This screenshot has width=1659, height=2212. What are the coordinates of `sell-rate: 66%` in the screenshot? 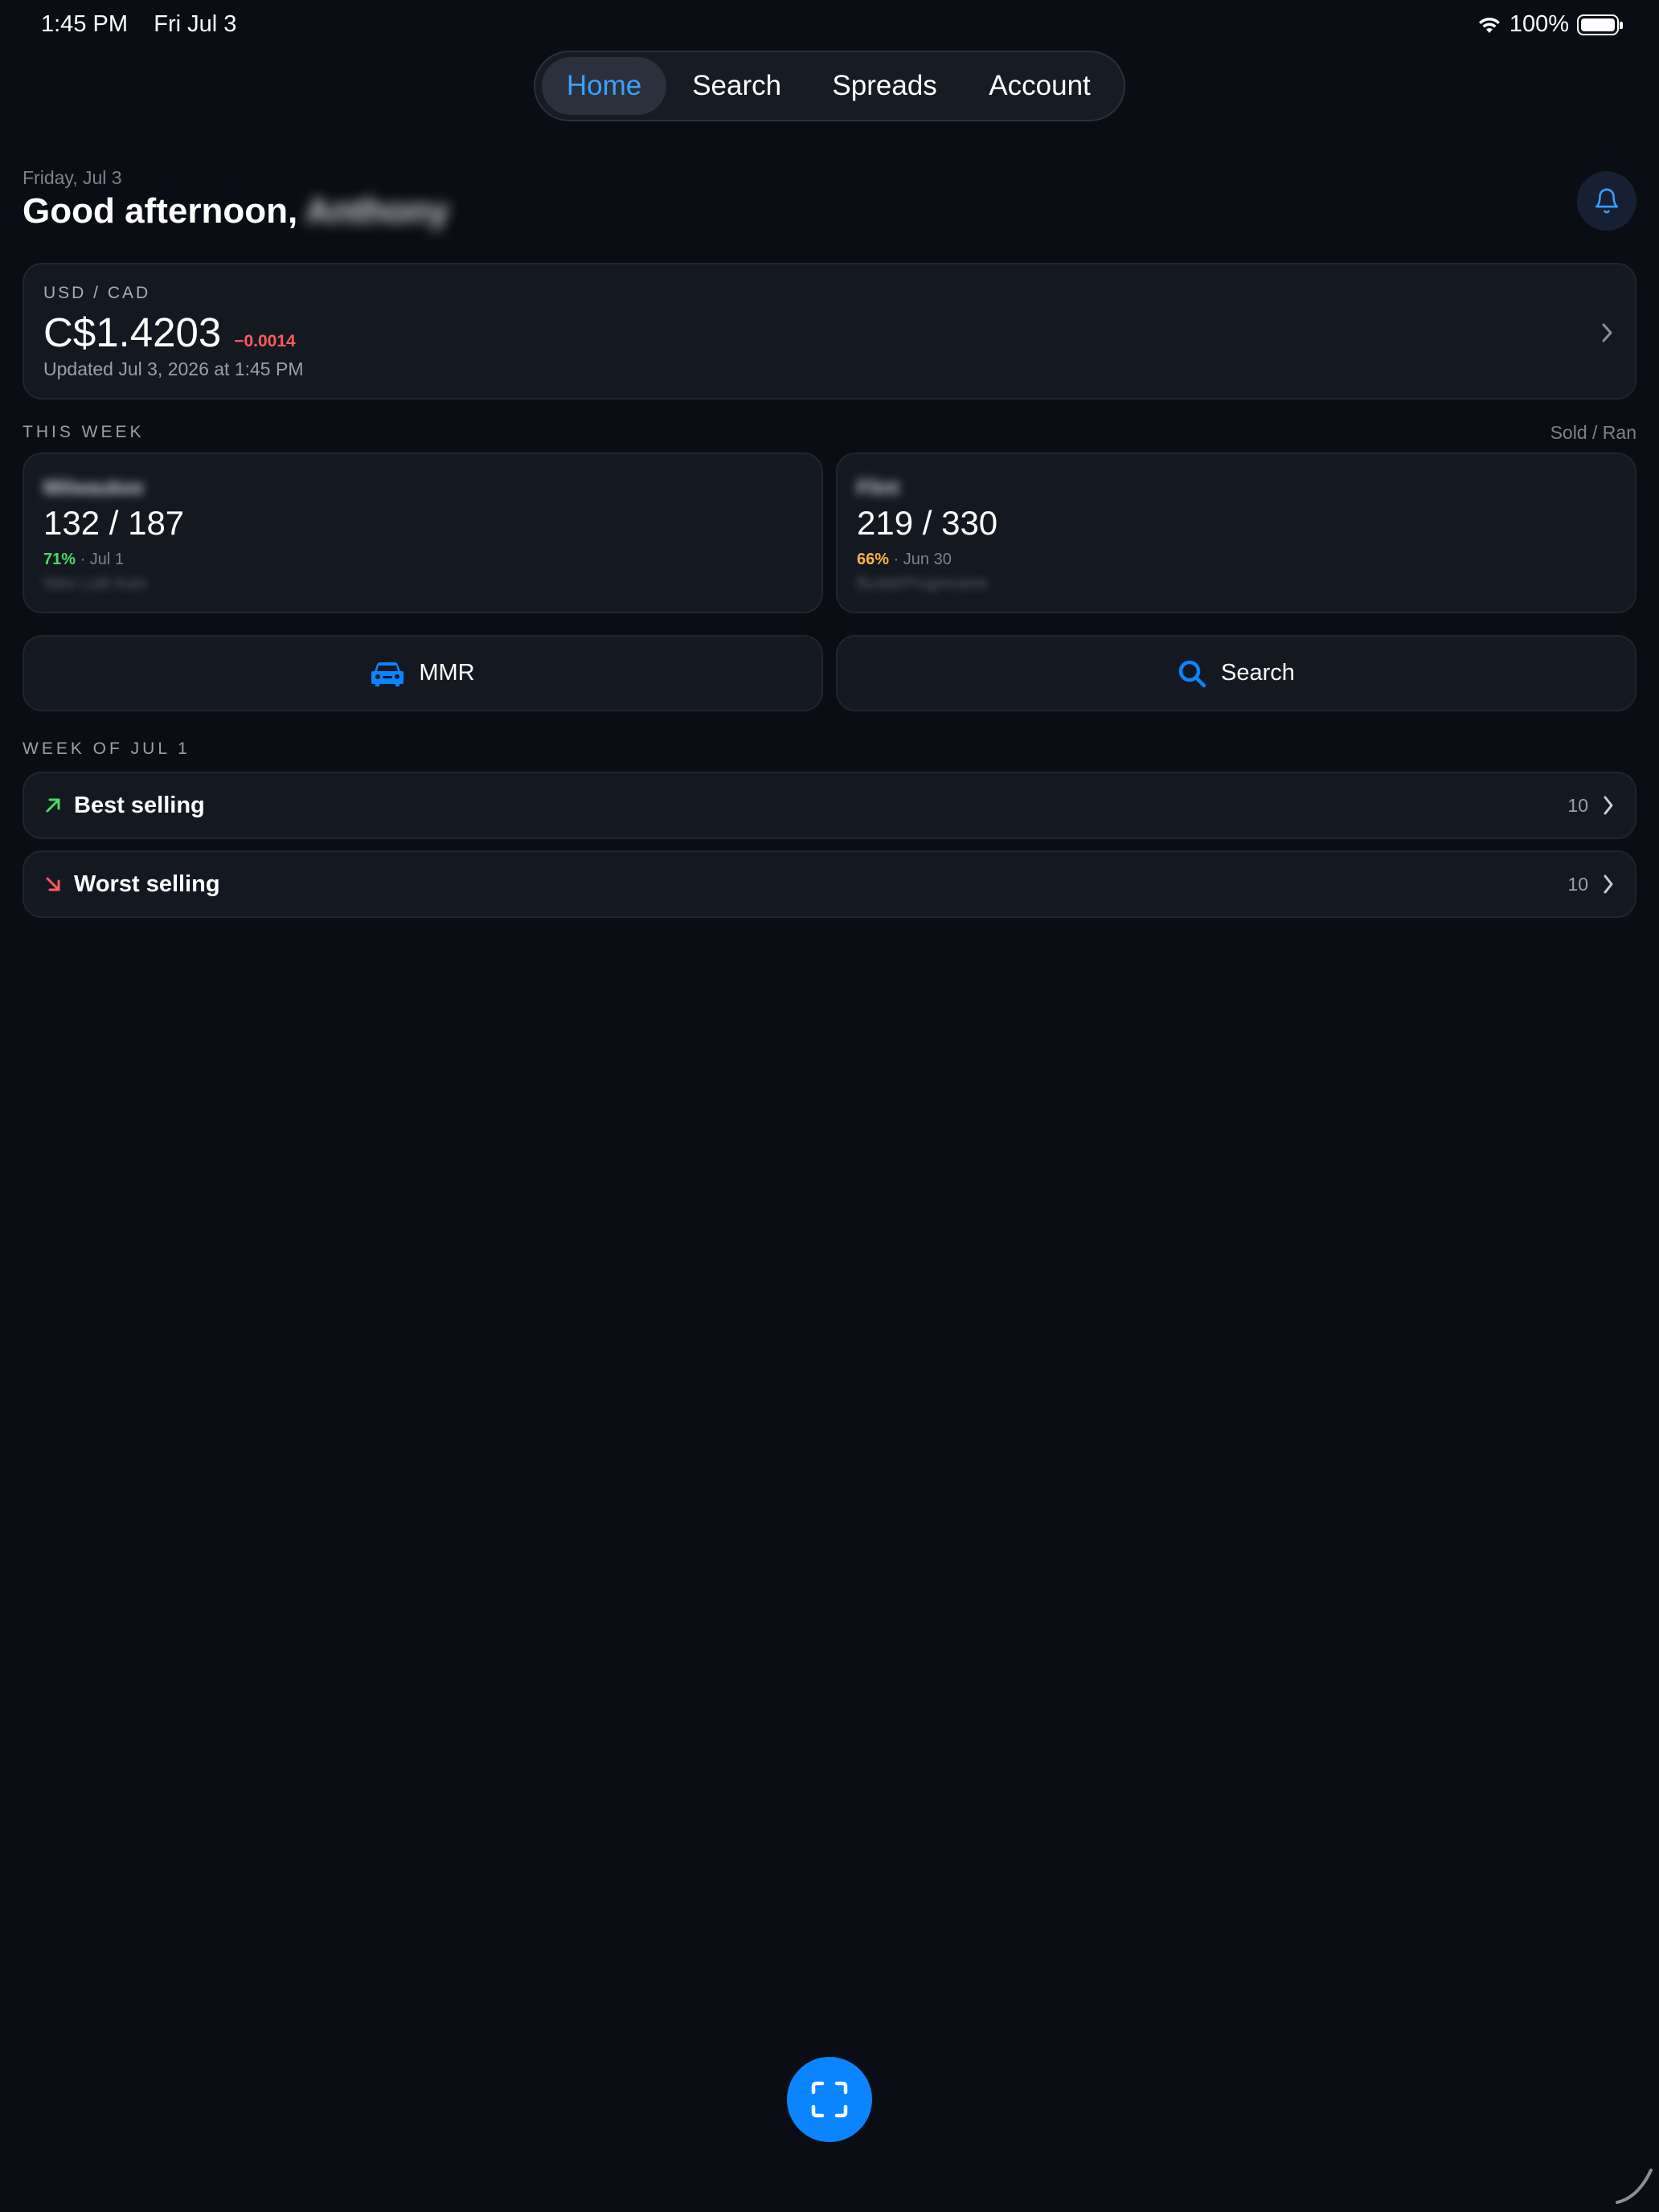 It's located at (873, 559).